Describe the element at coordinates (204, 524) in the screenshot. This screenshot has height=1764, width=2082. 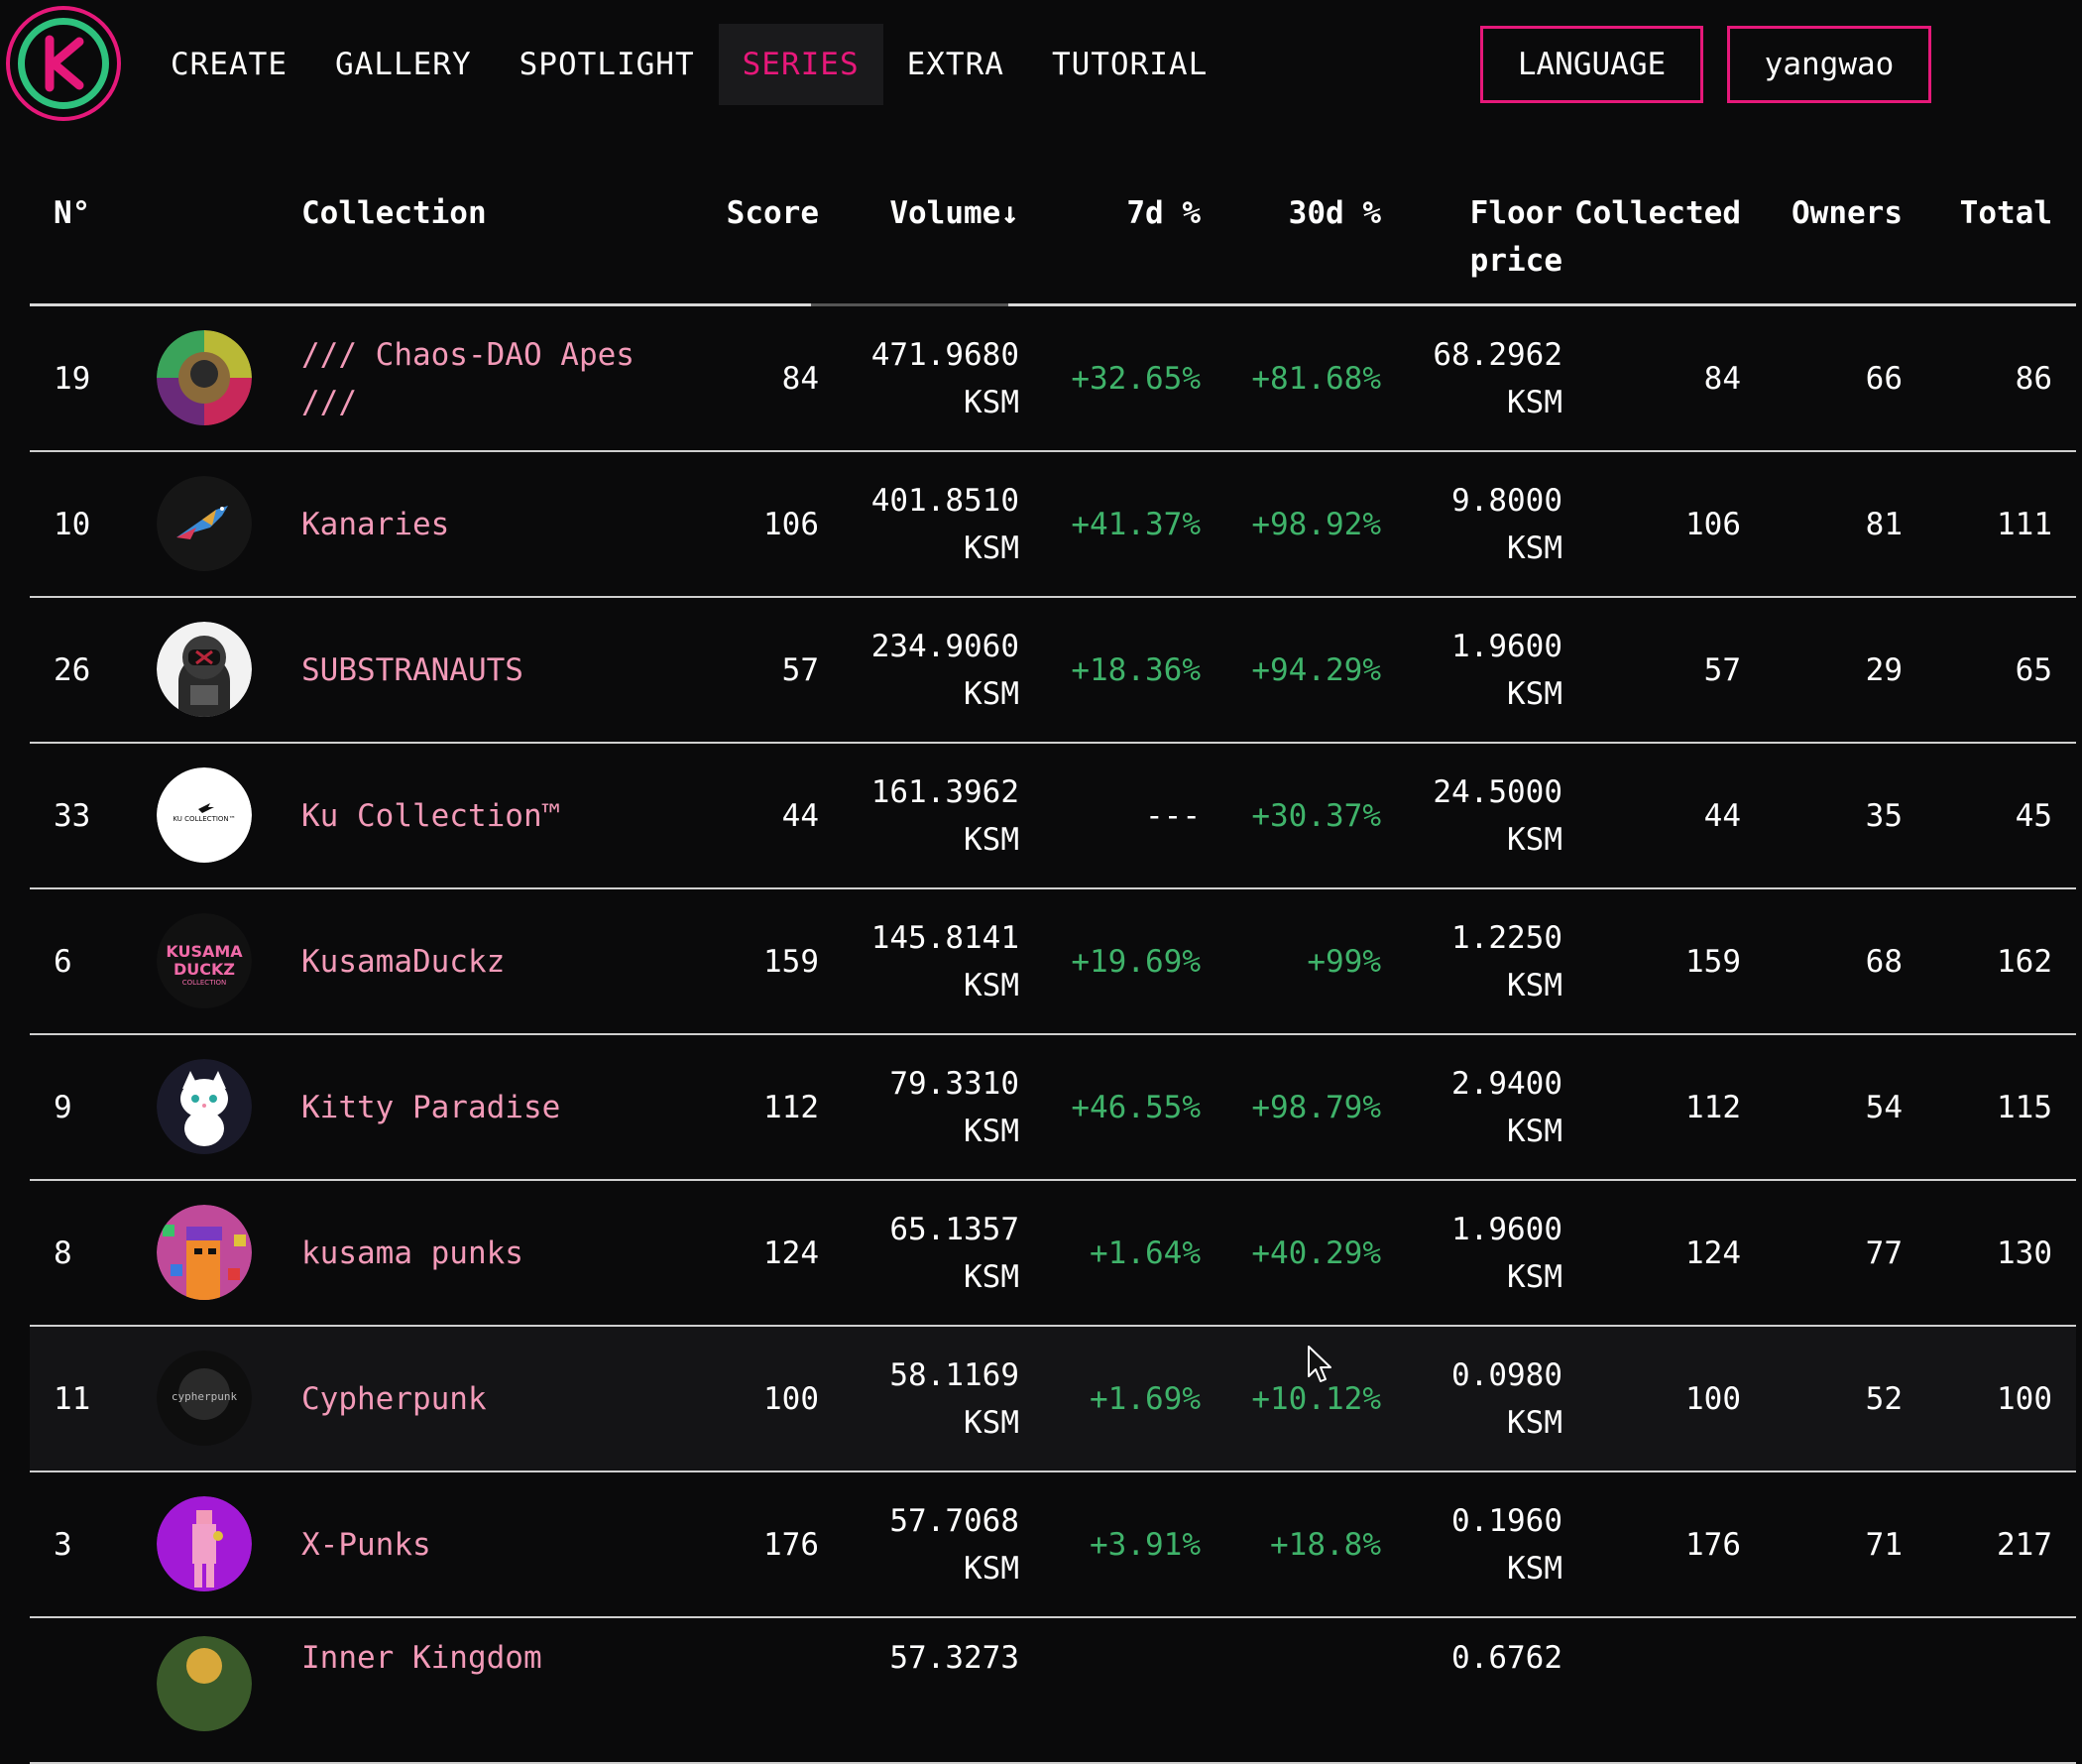
I see `kanaries-bird-avatar` at that location.